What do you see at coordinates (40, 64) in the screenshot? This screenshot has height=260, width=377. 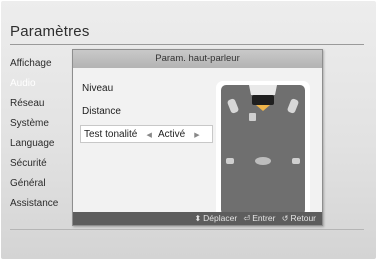 I see `menu-item-affichage: Affichage` at bounding box center [40, 64].